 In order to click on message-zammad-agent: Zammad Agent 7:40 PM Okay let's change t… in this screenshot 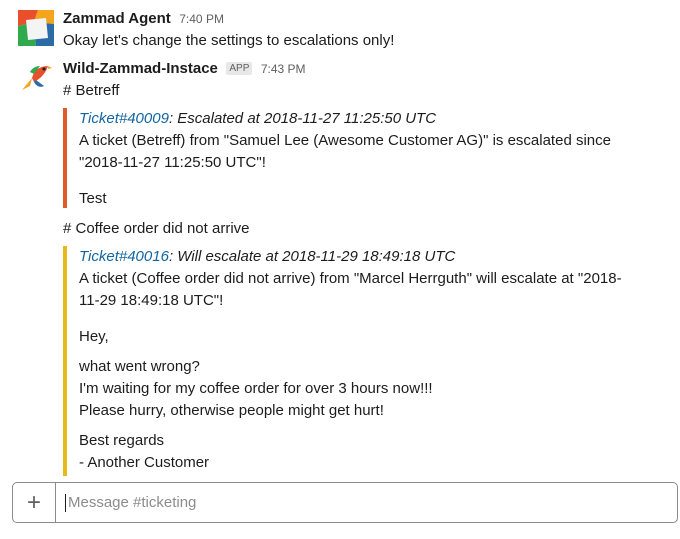, I will do `click(340, 33)`.